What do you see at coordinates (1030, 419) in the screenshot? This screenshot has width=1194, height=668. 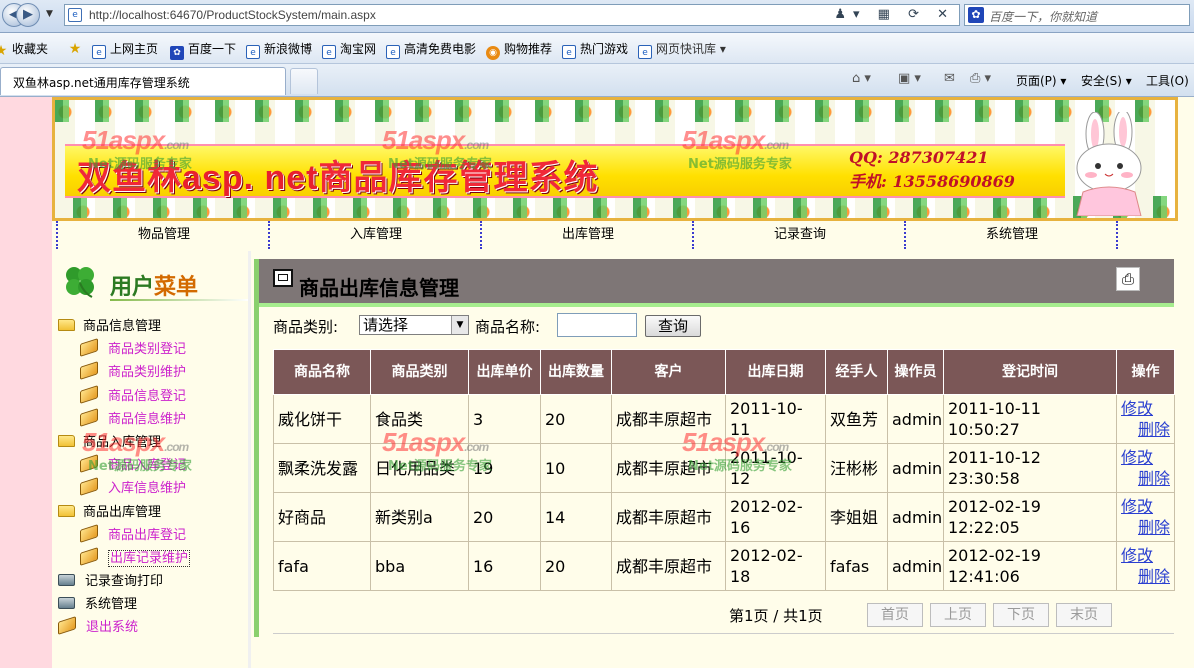 I see `cell-time: 2011-10-11 10:50:27` at bounding box center [1030, 419].